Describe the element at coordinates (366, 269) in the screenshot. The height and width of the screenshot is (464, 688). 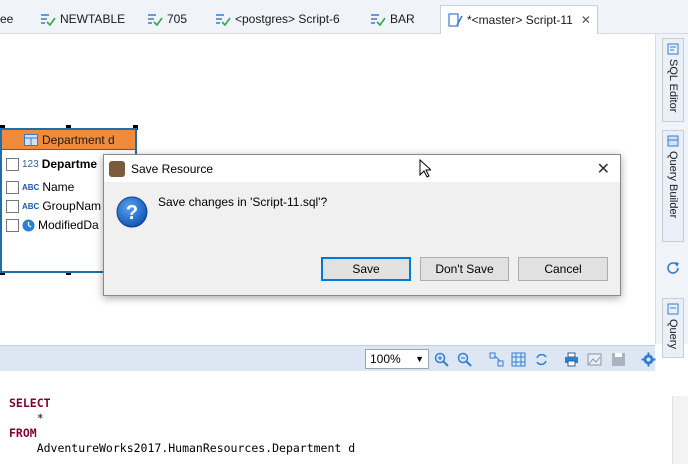
I see `save-button: Save` at that location.